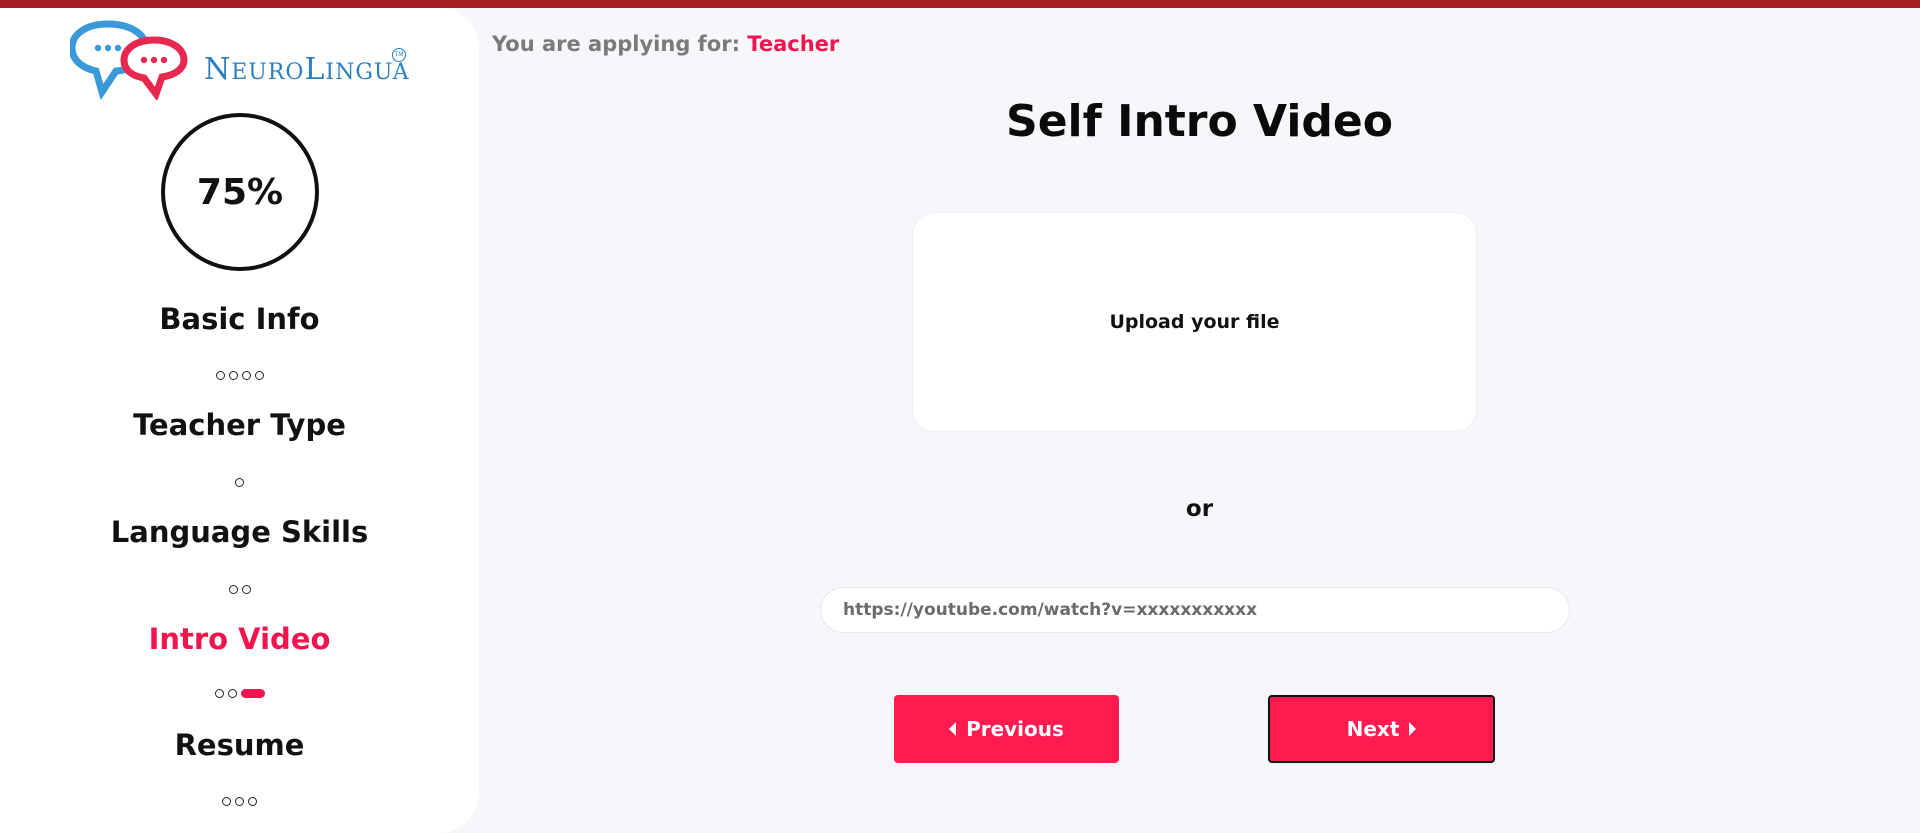  I want to click on top-accent-bar, so click(960, 4).